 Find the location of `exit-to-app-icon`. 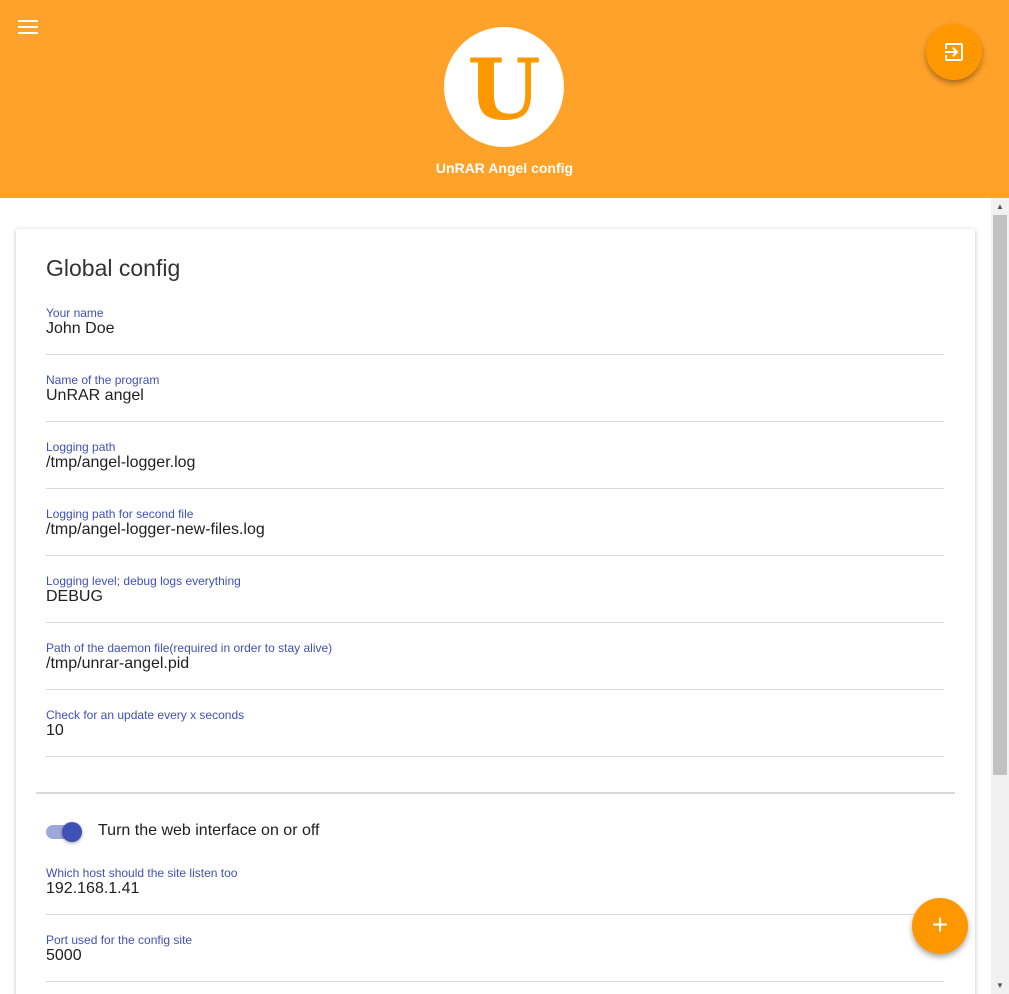

exit-to-app-icon is located at coordinates (954, 52).